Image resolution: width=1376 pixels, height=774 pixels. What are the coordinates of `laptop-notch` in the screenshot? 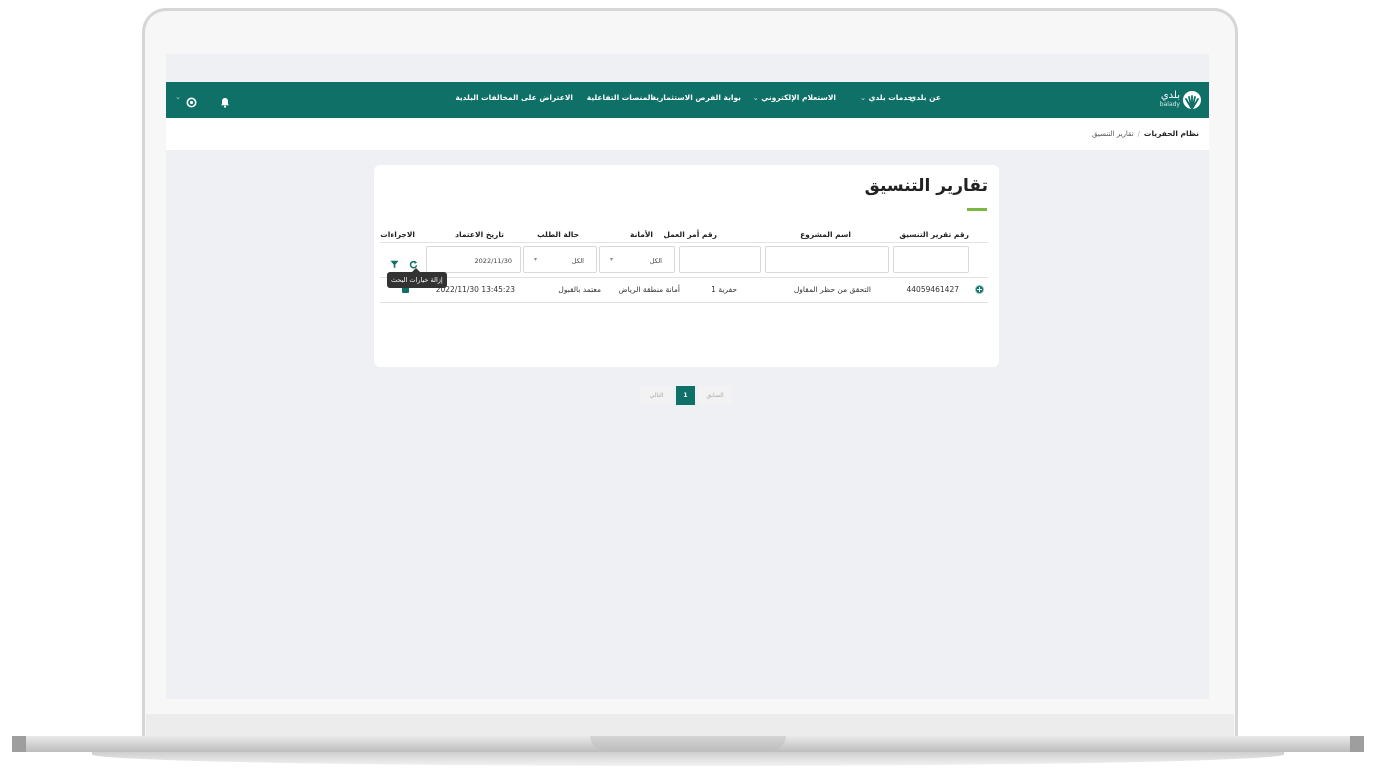 It's located at (688, 743).